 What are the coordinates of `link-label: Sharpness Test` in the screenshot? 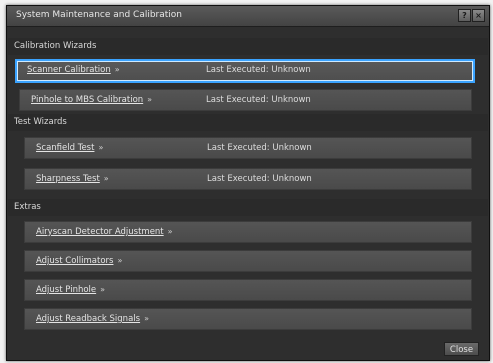 It's located at (68, 179).